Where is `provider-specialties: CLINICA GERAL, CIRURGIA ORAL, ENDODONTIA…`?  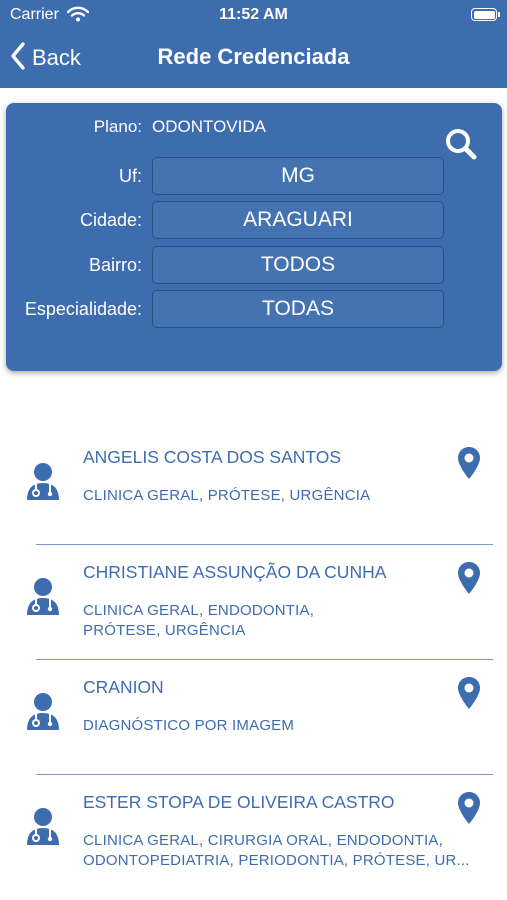
provider-specialties: CLINICA GERAL, CIRURGIA ORAL, ENDODONTIA… is located at coordinates (280, 851).